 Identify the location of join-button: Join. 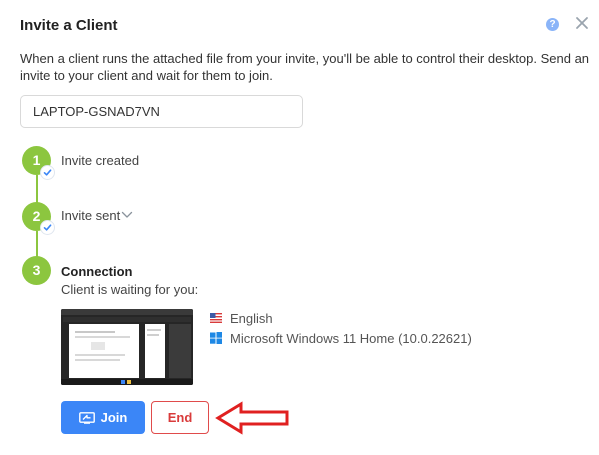
(103, 417).